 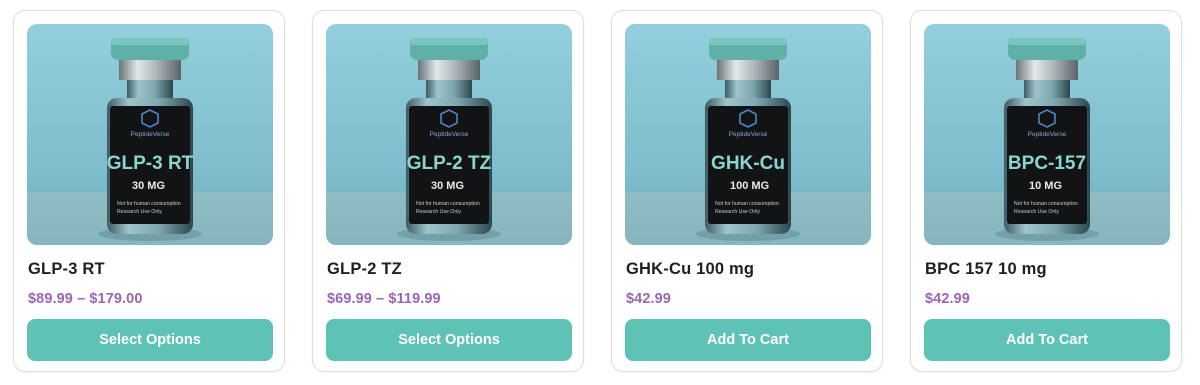 What do you see at coordinates (986, 269) in the screenshot?
I see `product-title: BPC 157 10 mg` at bounding box center [986, 269].